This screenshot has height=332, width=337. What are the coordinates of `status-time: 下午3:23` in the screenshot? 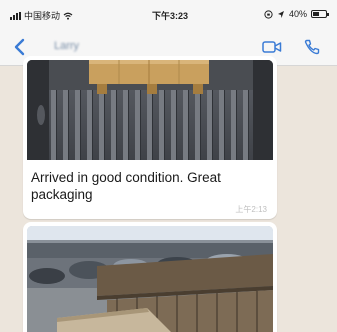 It's located at (170, 16).